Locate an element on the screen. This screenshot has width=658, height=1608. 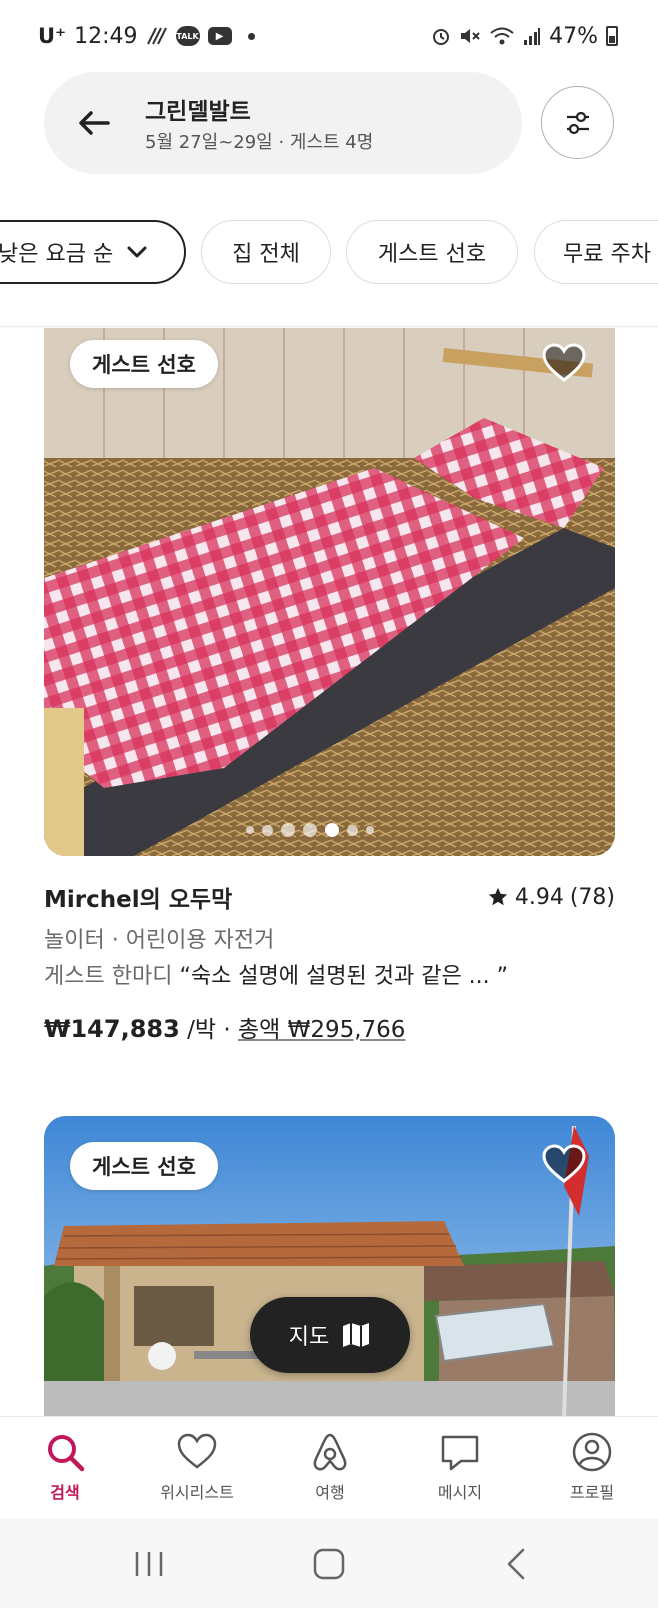
sliders-icon is located at coordinates (577, 122).